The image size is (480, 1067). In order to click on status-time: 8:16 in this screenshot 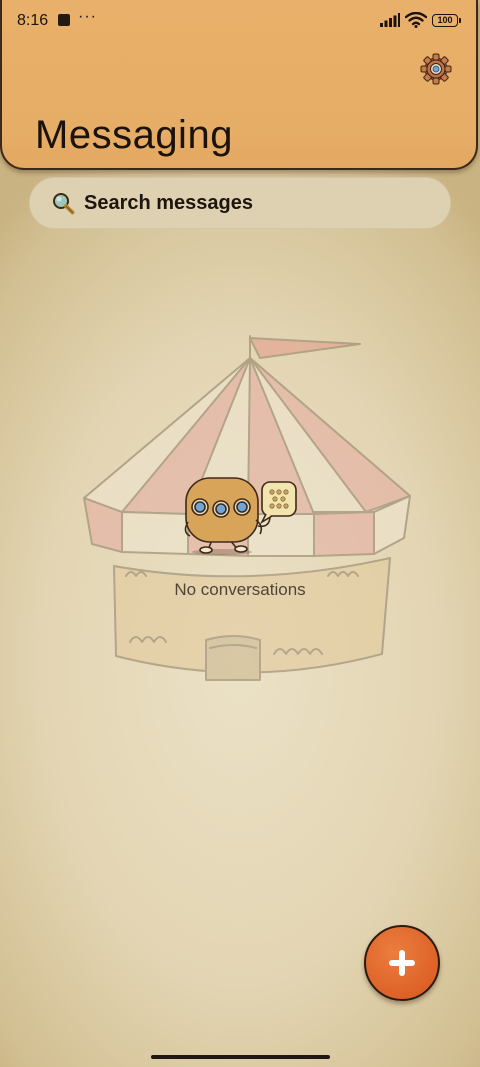, I will do `click(33, 20)`.